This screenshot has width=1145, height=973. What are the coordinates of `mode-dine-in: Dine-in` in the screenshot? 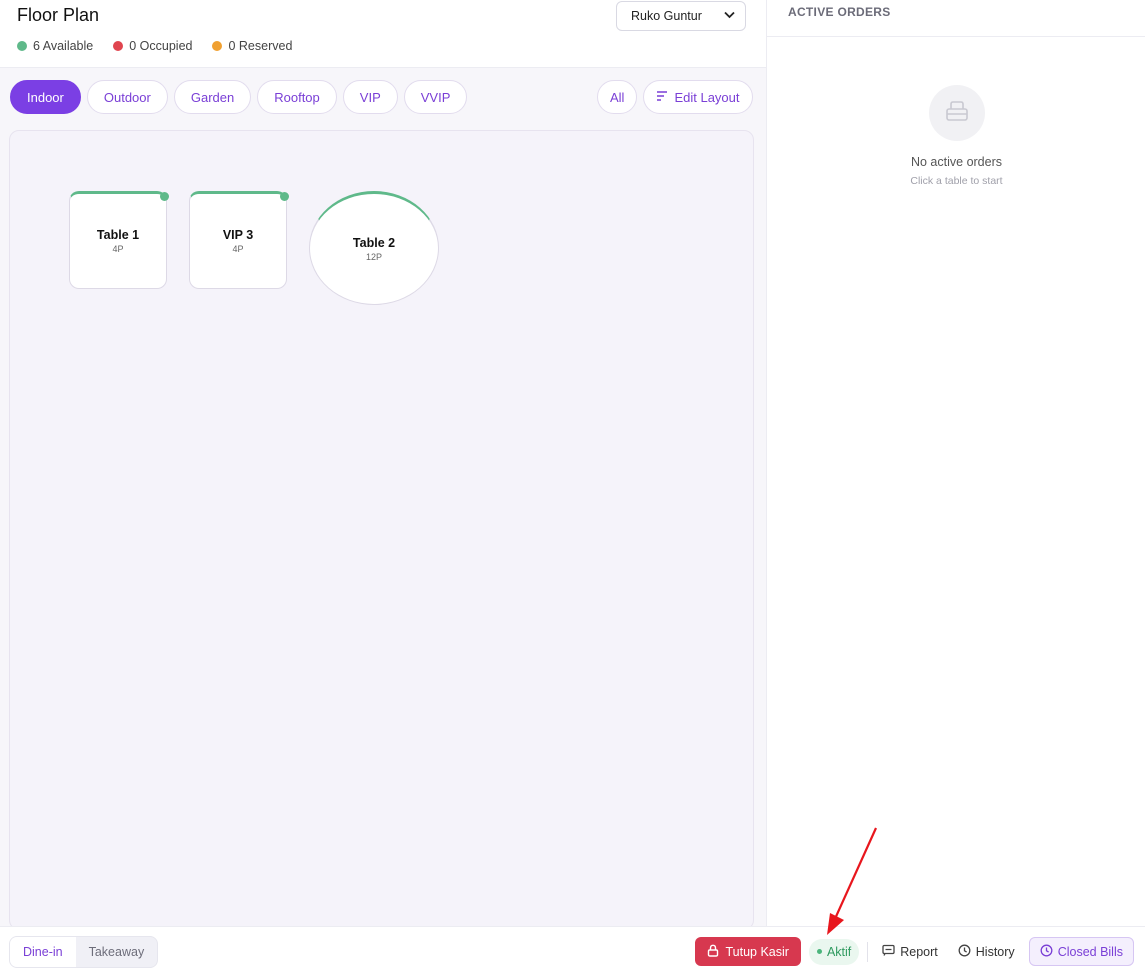 It's located at (43, 952).